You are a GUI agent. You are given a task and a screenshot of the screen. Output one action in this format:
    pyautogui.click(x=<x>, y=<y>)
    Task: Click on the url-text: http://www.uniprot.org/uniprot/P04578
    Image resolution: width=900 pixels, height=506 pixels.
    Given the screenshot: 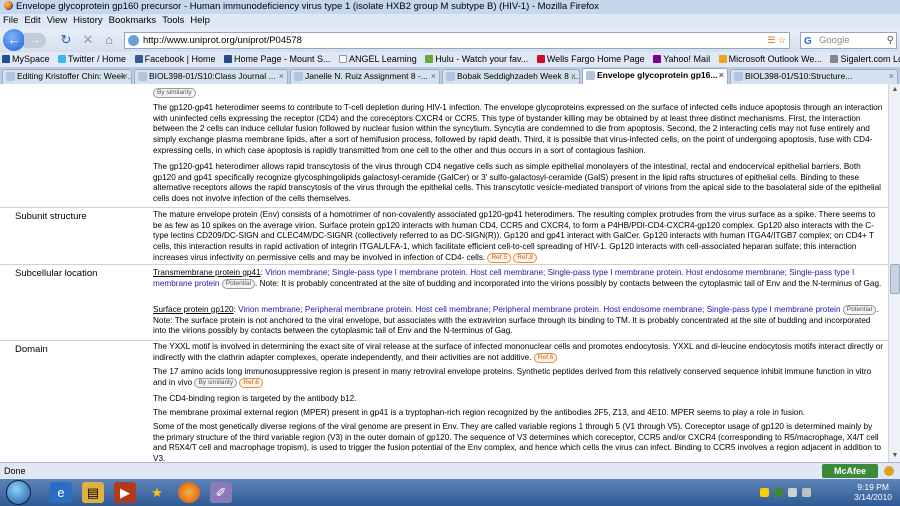 What is the action you would take?
    pyautogui.click(x=222, y=40)
    